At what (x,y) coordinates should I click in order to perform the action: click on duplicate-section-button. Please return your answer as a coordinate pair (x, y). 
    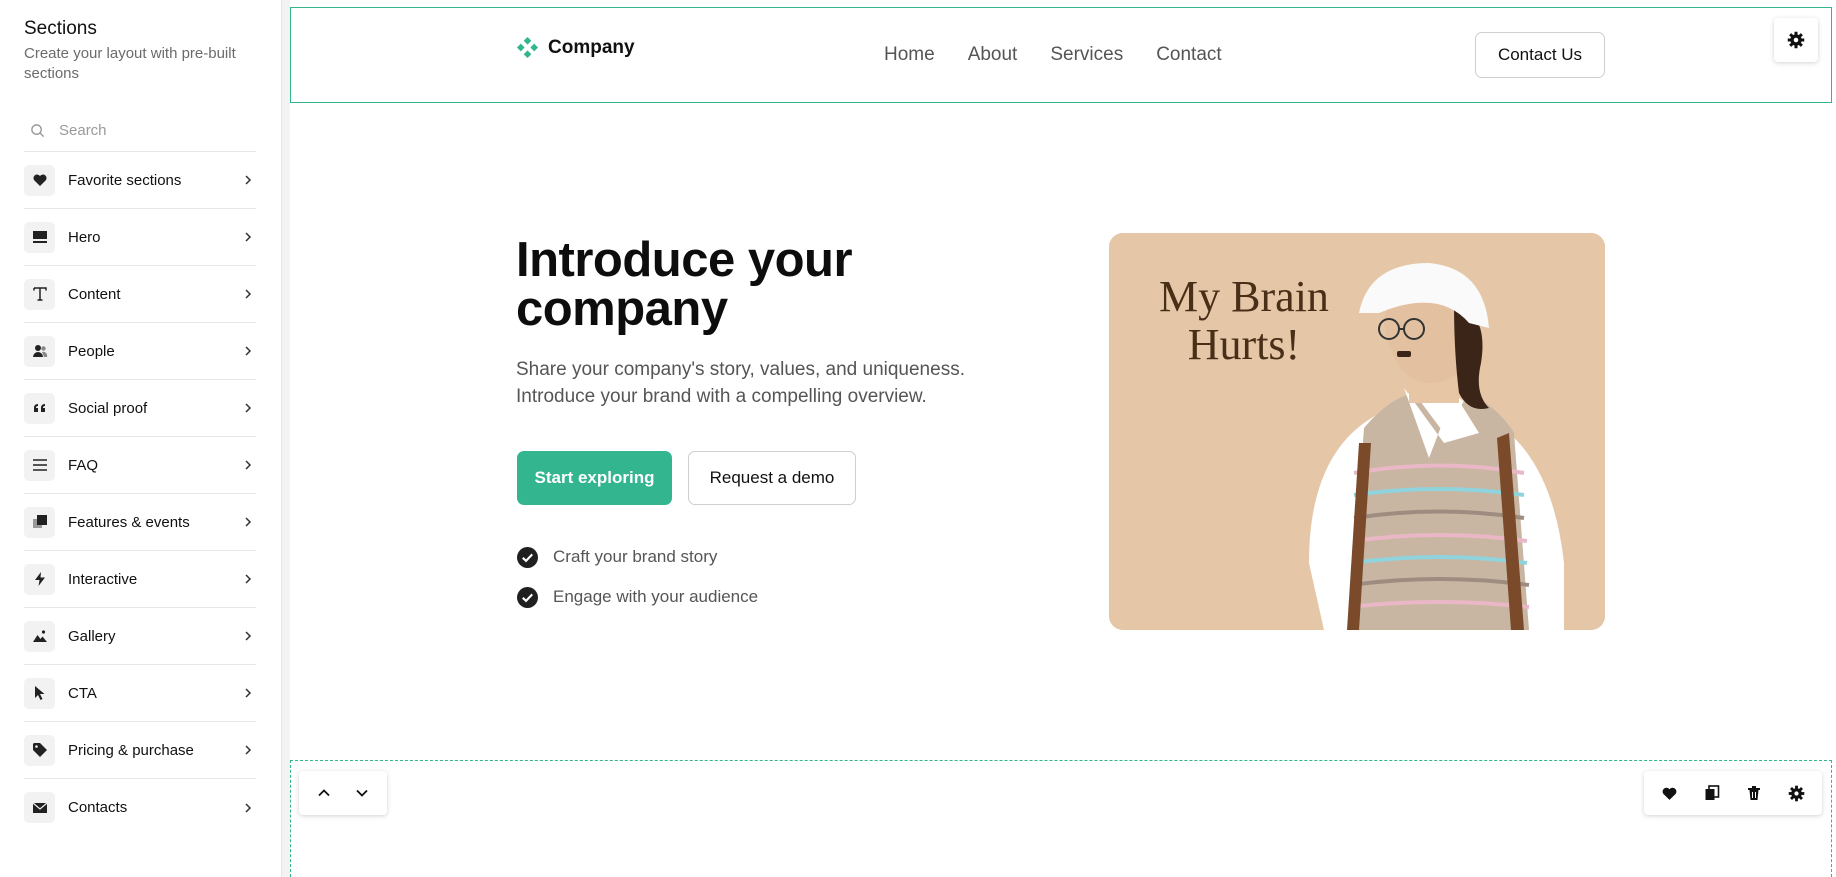
    Looking at the image, I should click on (1712, 793).